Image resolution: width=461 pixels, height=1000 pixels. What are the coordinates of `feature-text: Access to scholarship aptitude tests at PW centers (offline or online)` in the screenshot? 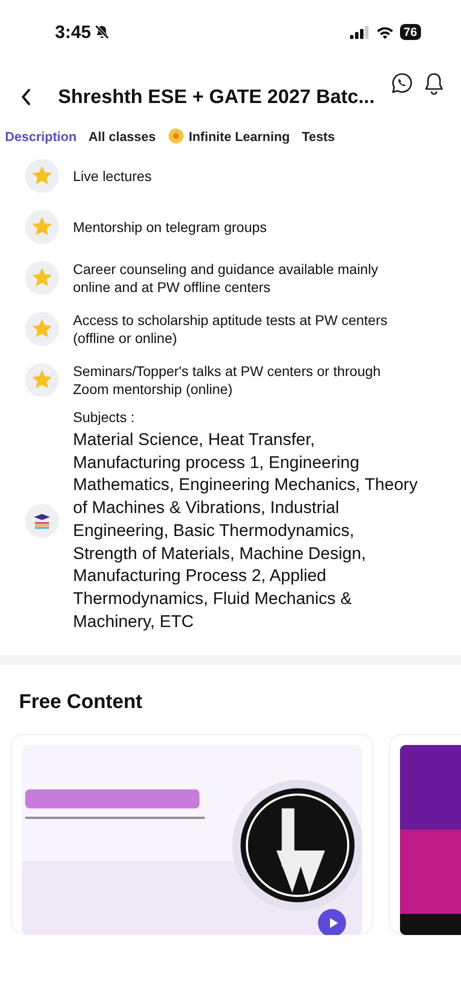 It's located at (230, 329).